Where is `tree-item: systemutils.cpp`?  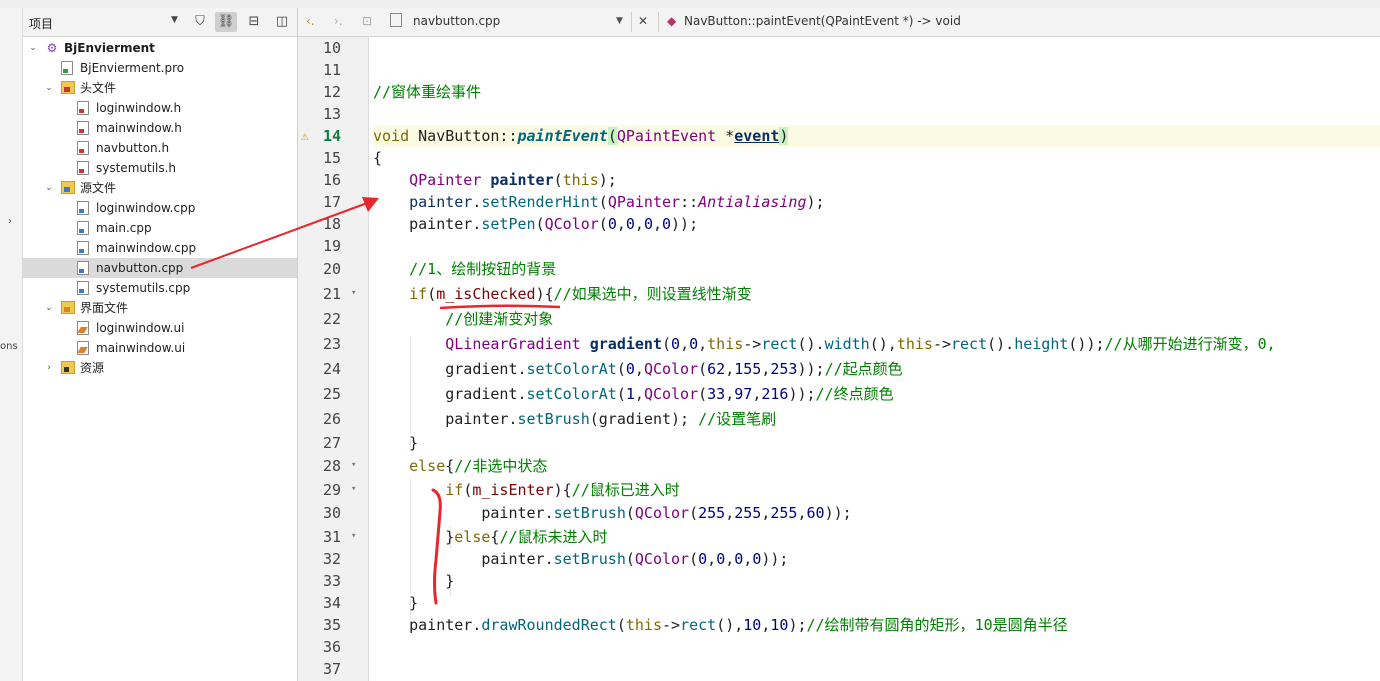 tree-item: systemutils.cpp is located at coordinates (160, 288).